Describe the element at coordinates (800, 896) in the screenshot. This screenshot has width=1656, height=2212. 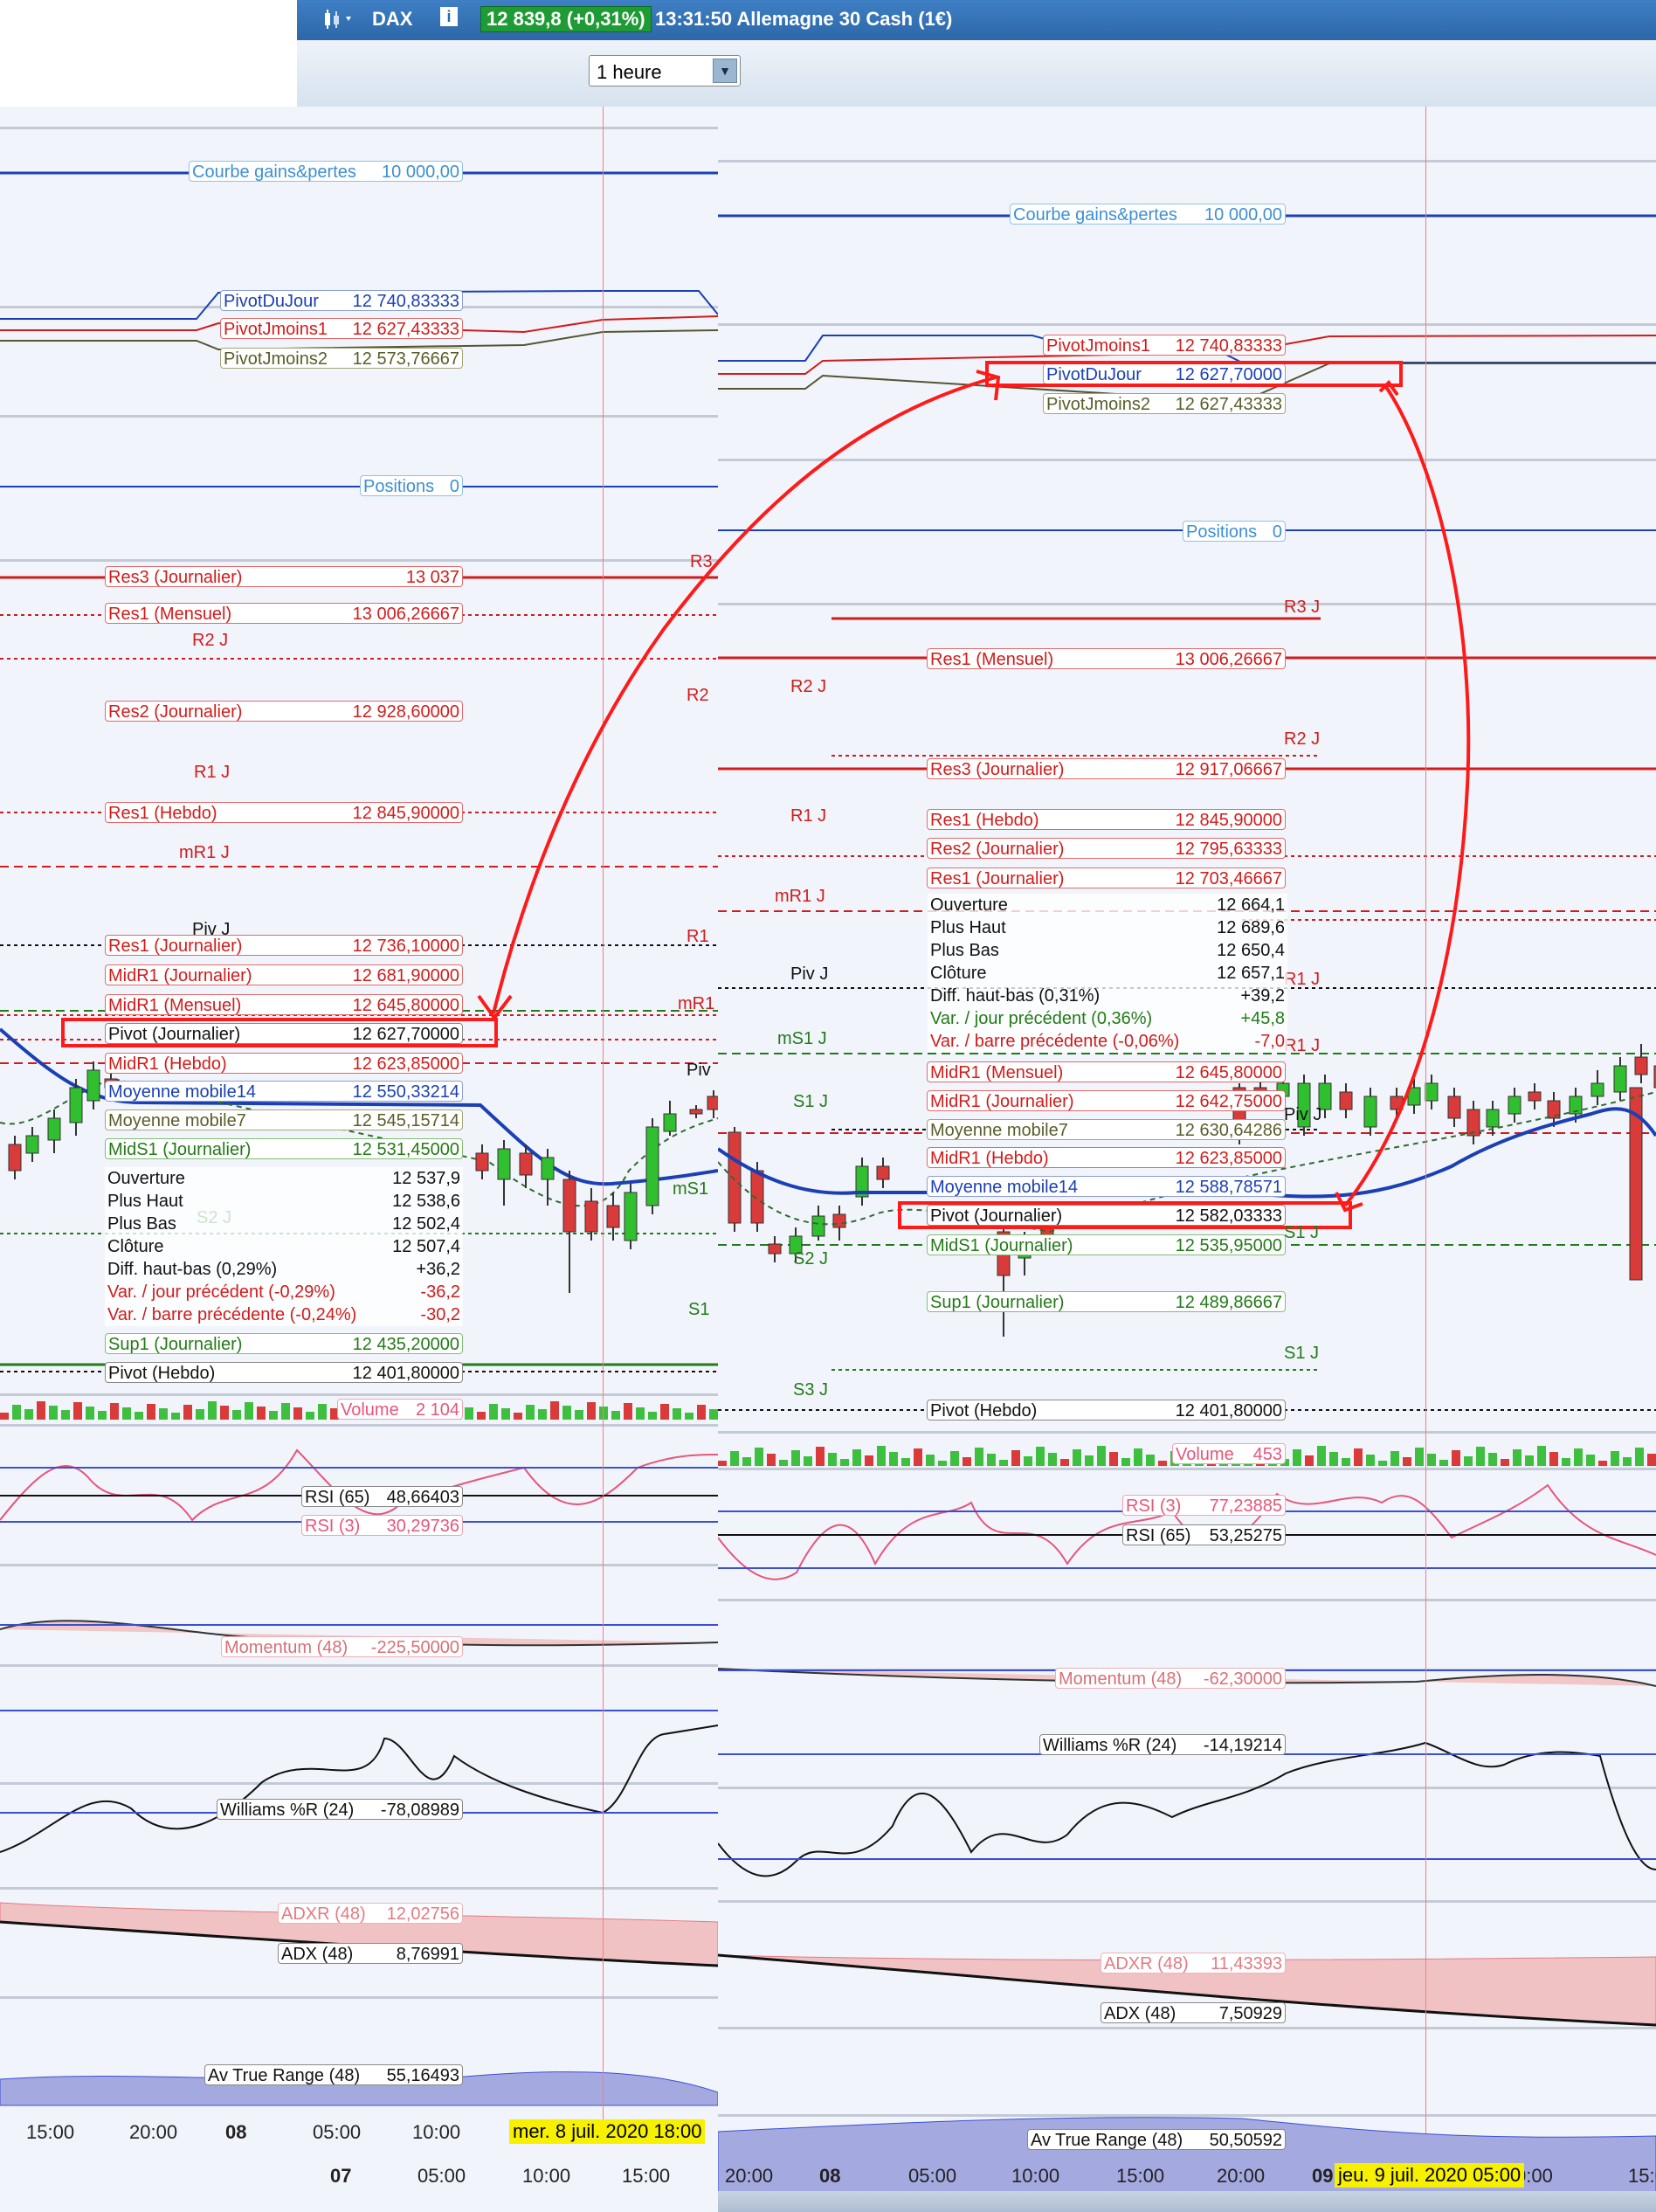
I see `level-tag: mR1 J` at that location.